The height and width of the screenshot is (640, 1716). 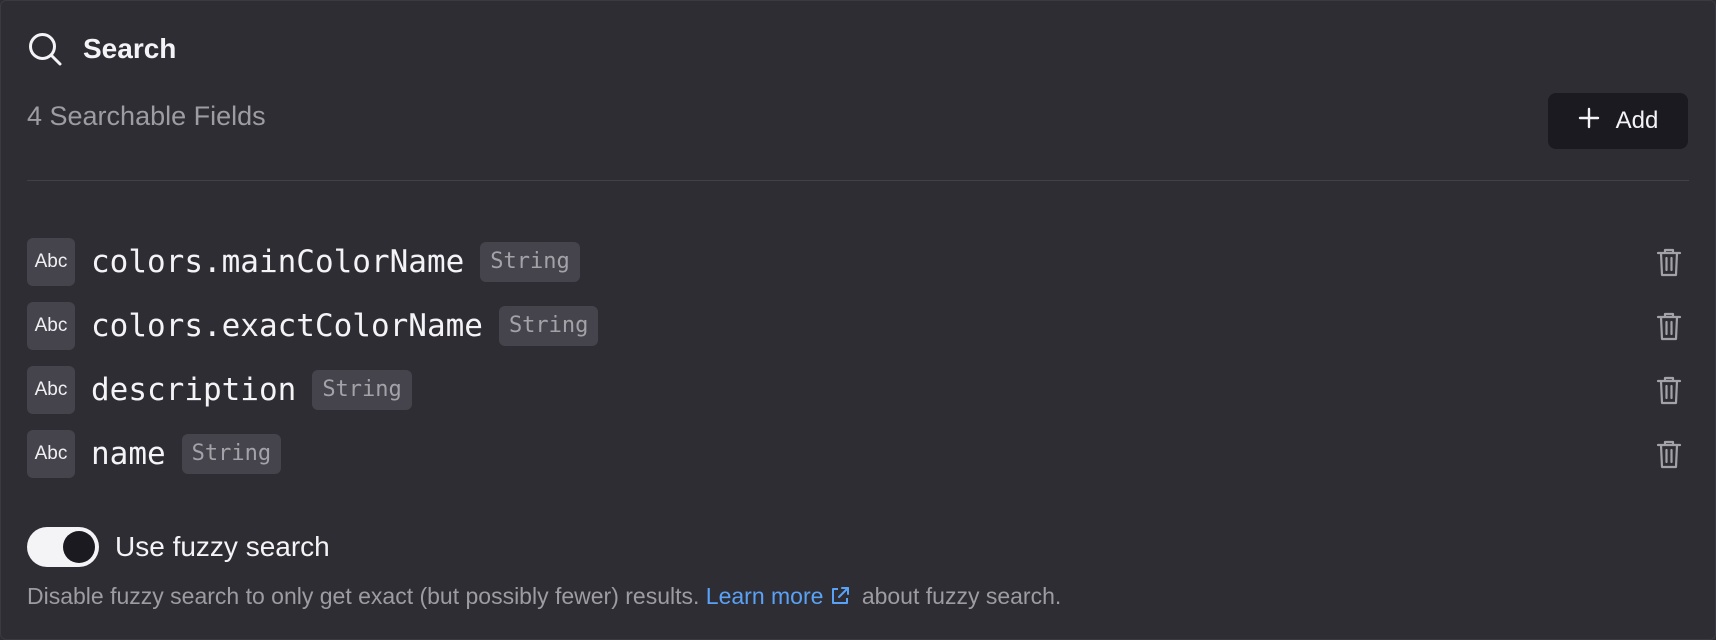 I want to click on field-row: Abc description String, so click(x=858, y=390).